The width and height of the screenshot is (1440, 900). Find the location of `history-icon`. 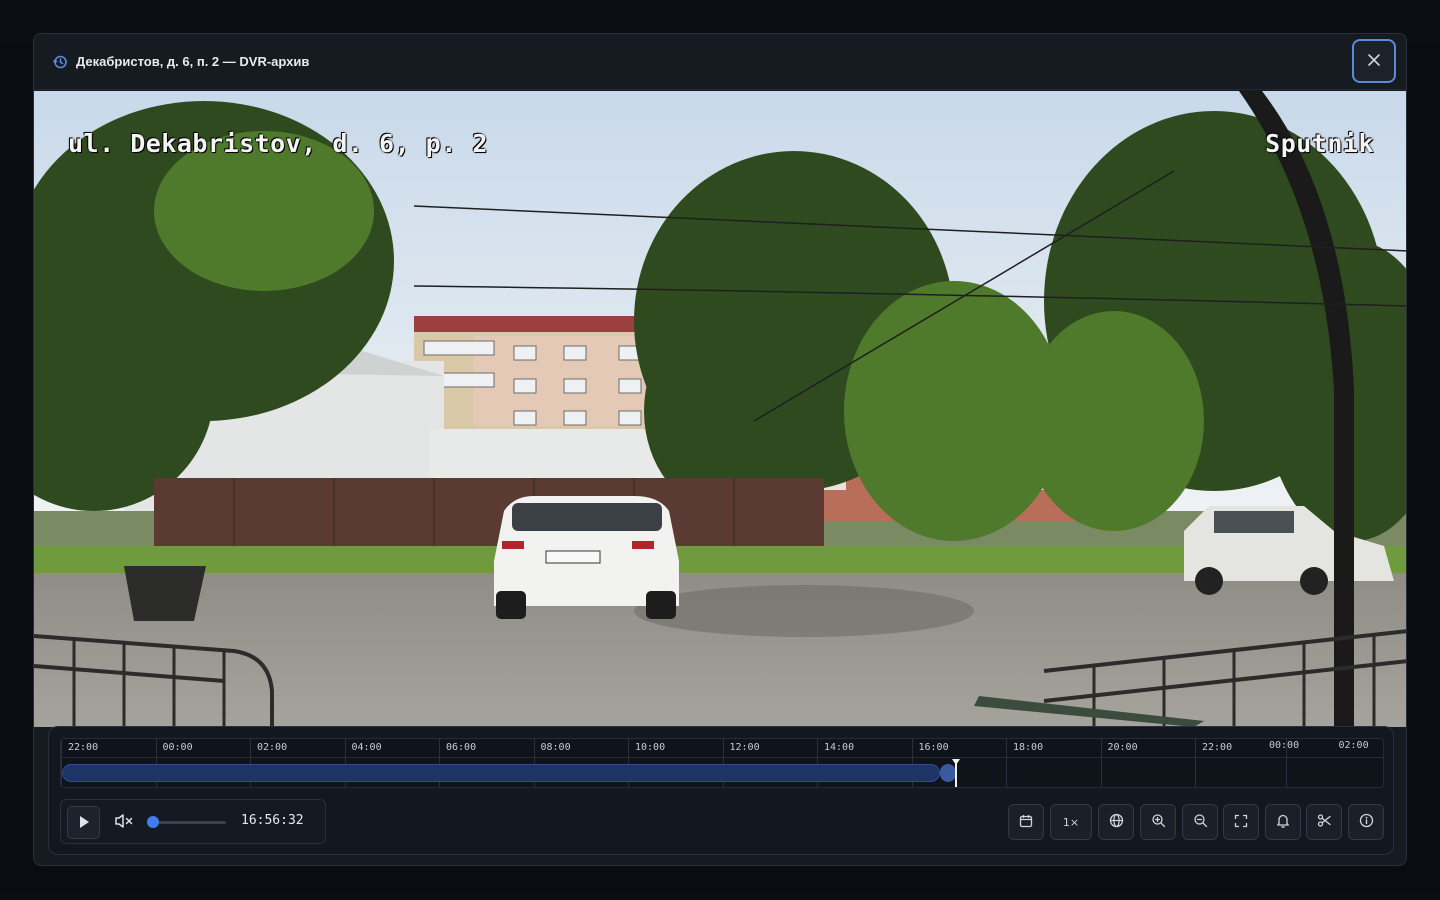

history-icon is located at coordinates (60, 62).